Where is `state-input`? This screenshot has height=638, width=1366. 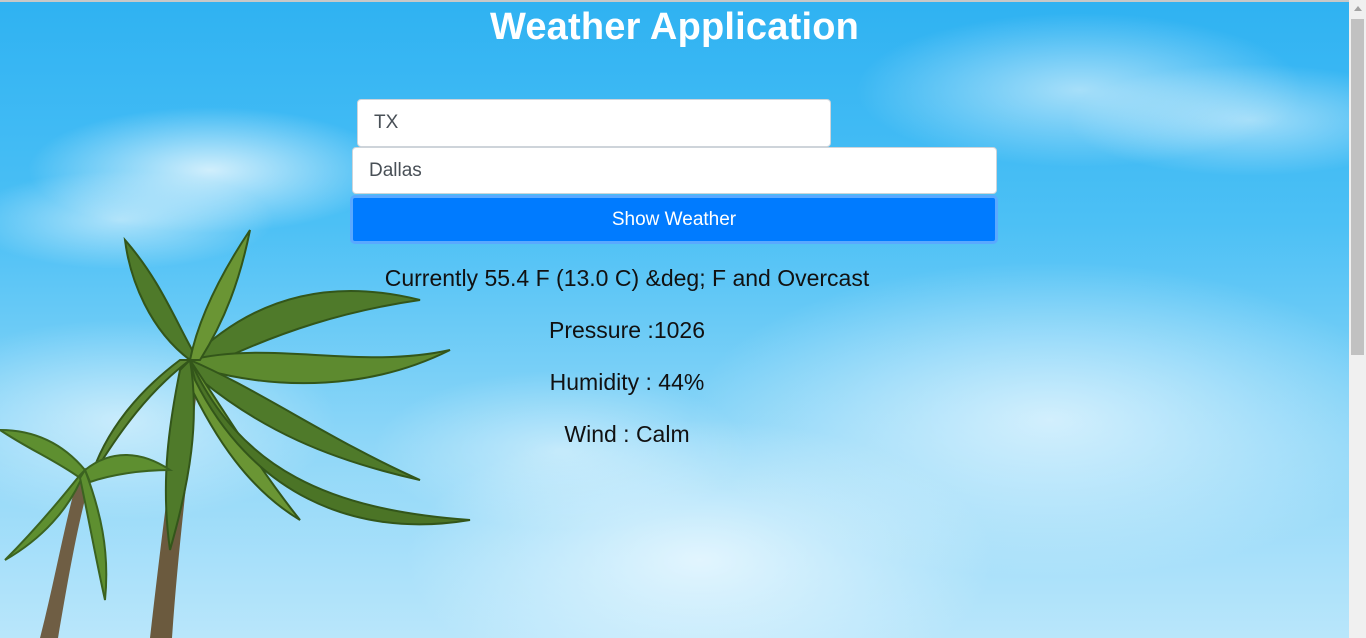
state-input is located at coordinates (594, 123).